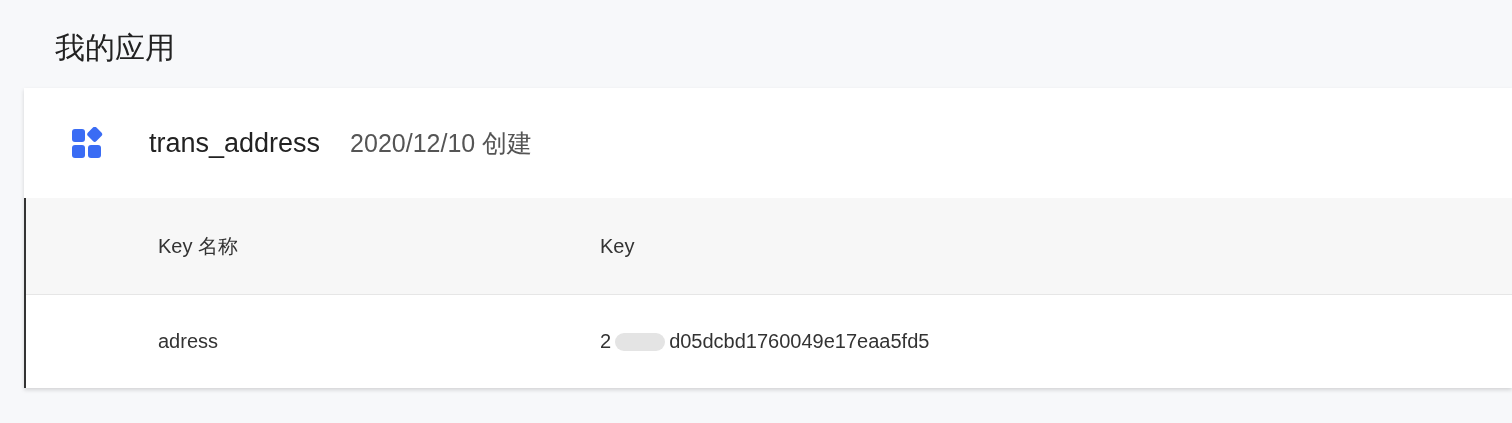 Image resolution: width=1512 pixels, height=423 pixels. Describe the element at coordinates (606, 341) in the screenshot. I see `key-prefix: 2` at that location.